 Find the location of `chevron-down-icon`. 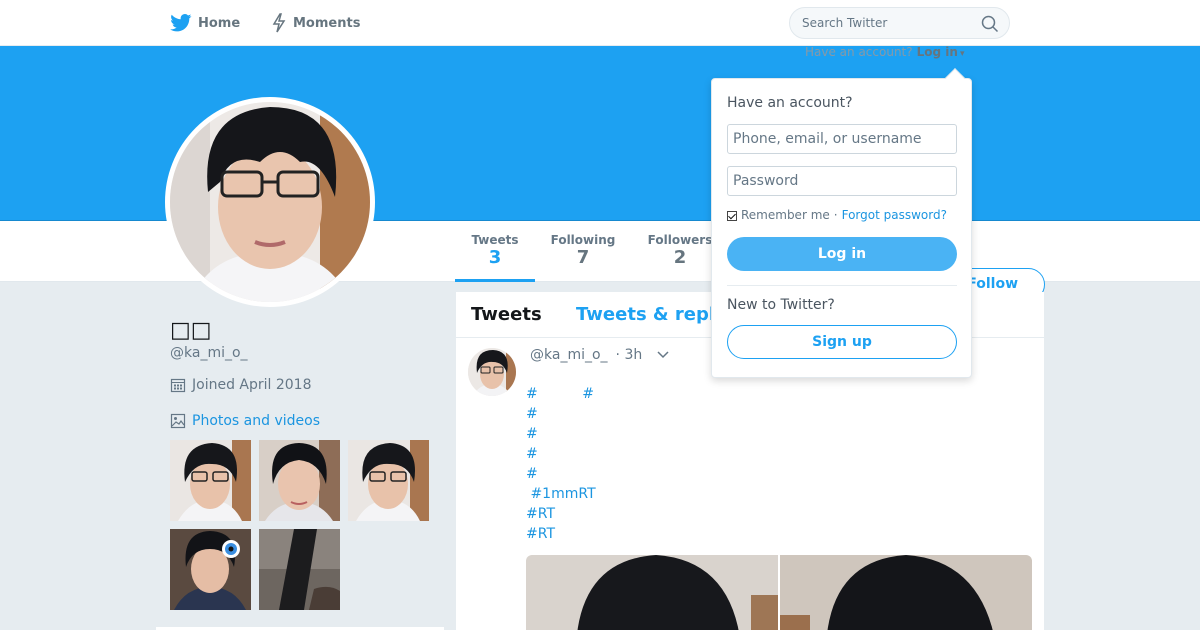

chevron-down-icon is located at coordinates (663, 355).